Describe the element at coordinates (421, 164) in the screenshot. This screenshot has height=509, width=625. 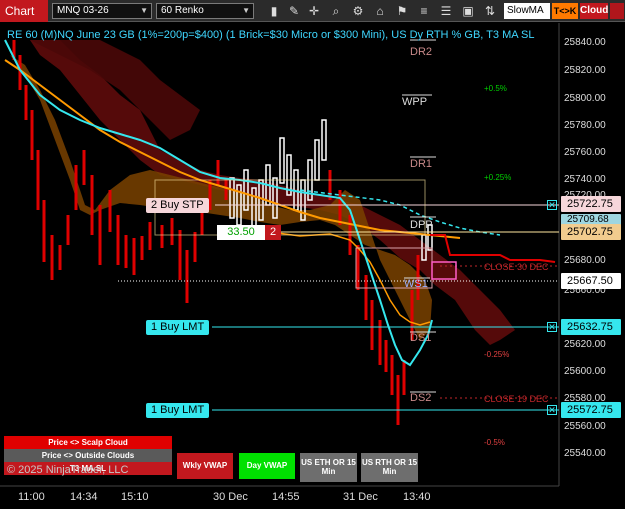
I see `pivot-dr1: DR1` at that location.